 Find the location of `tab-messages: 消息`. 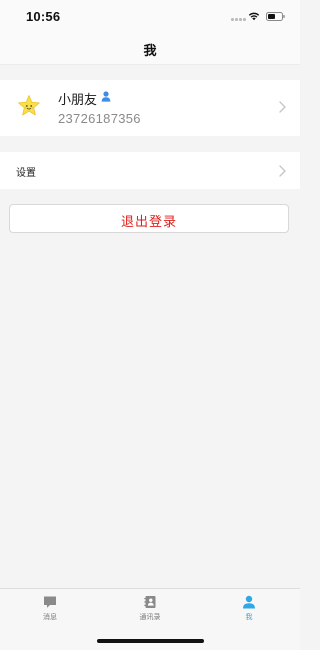

tab-messages: 消息 is located at coordinates (50, 611).